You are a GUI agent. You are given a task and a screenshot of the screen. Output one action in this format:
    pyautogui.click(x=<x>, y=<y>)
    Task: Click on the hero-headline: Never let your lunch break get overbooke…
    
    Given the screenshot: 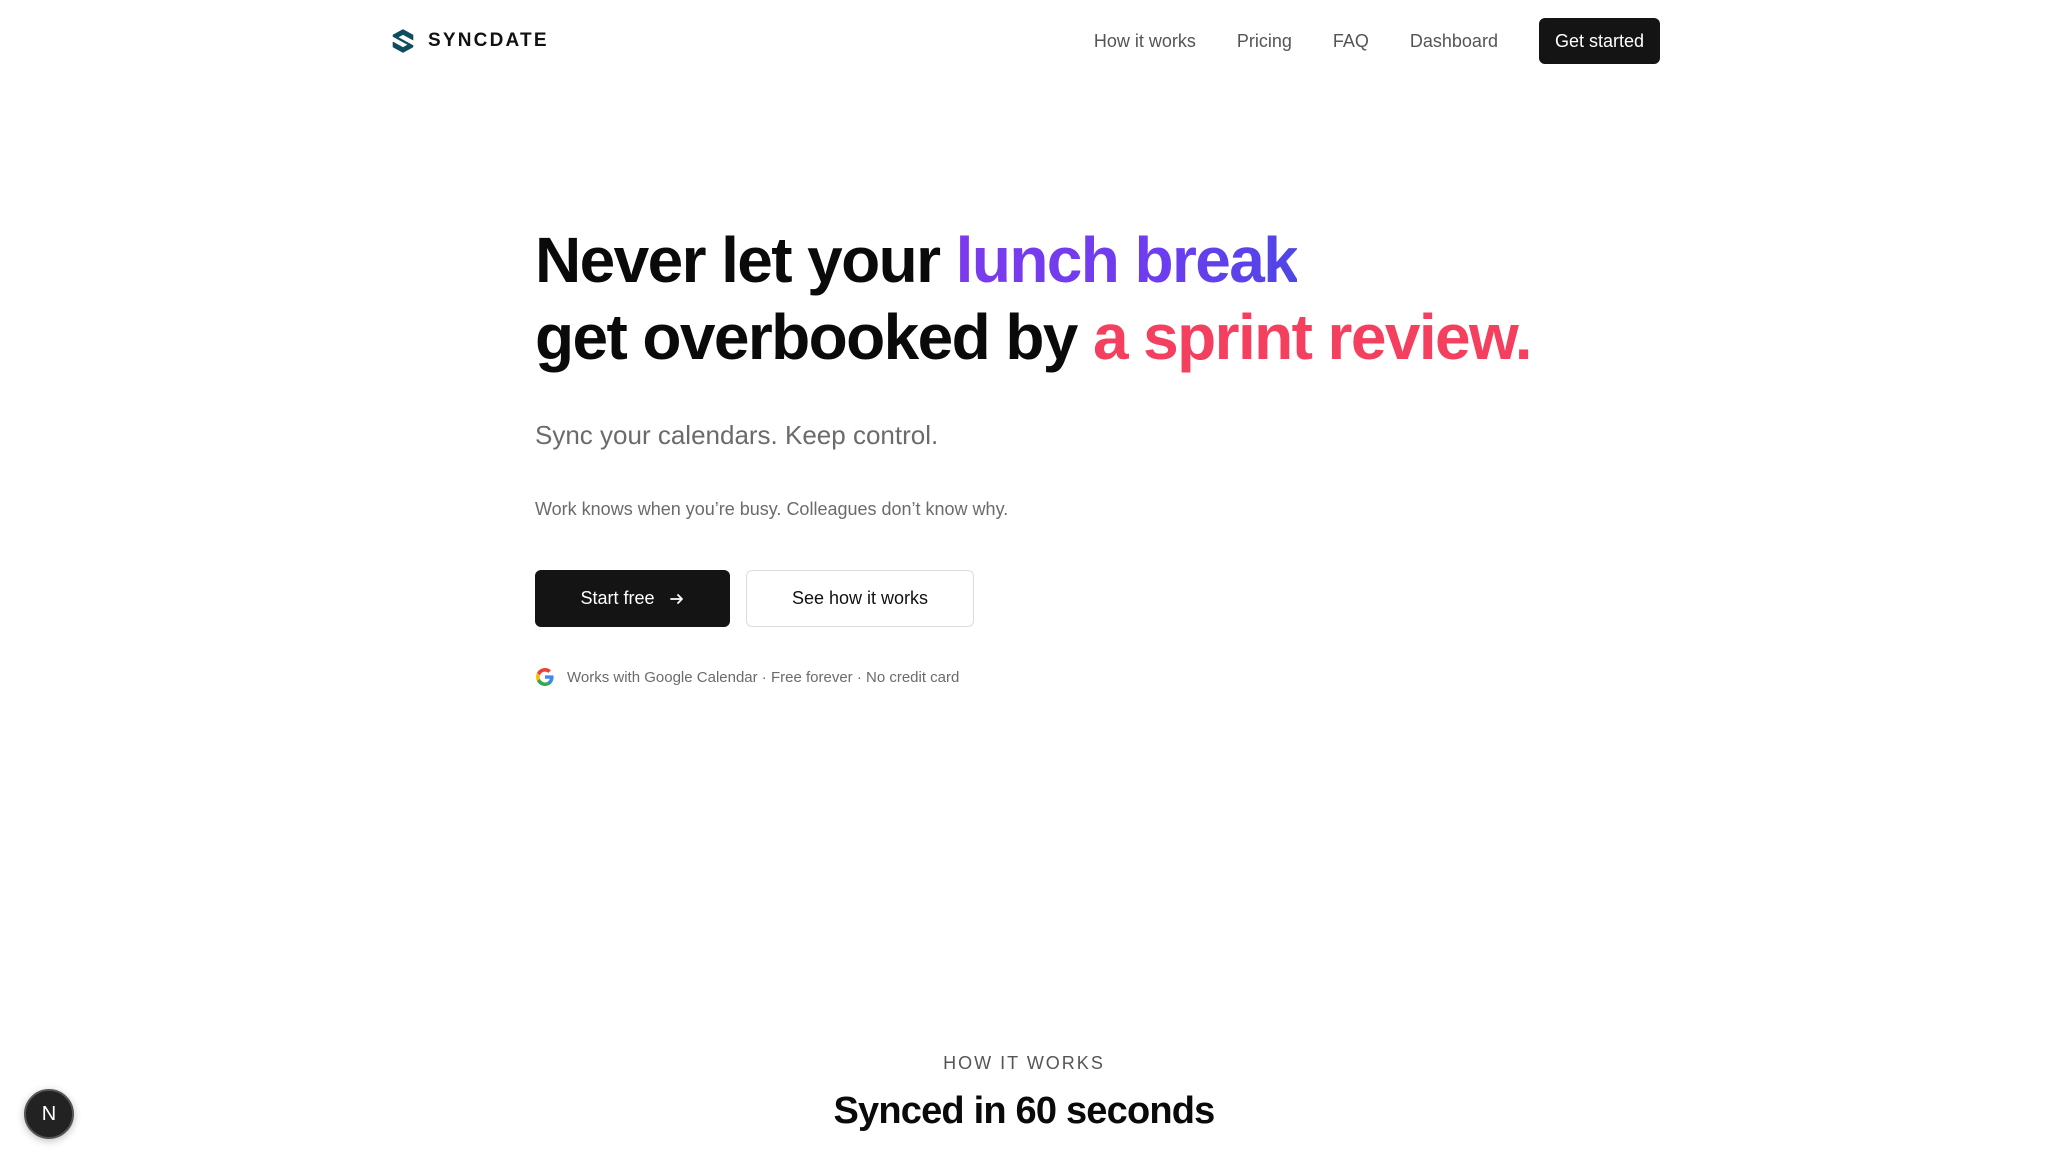 What is the action you would take?
    pyautogui.click(x=1085, y=299)
    